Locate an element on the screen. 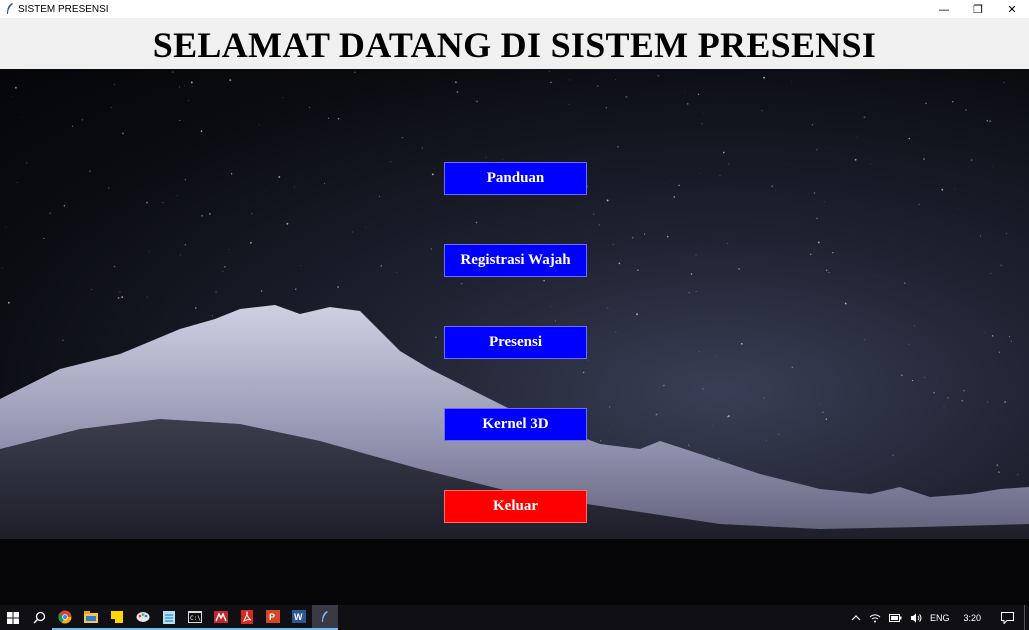 Image resolution: width=1029 pixels, height=630 pixels. sticky-notes-icon is located at coordinates (117, 617).